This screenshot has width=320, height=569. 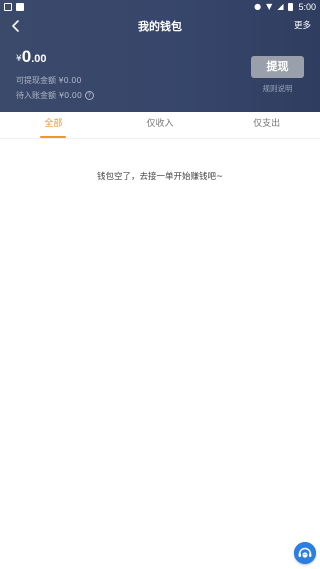 What do you see at coordinates (70, 80) in the screenshot?
I see `withdrawable-value: ¥0.00` at bounding box center [70, 80].